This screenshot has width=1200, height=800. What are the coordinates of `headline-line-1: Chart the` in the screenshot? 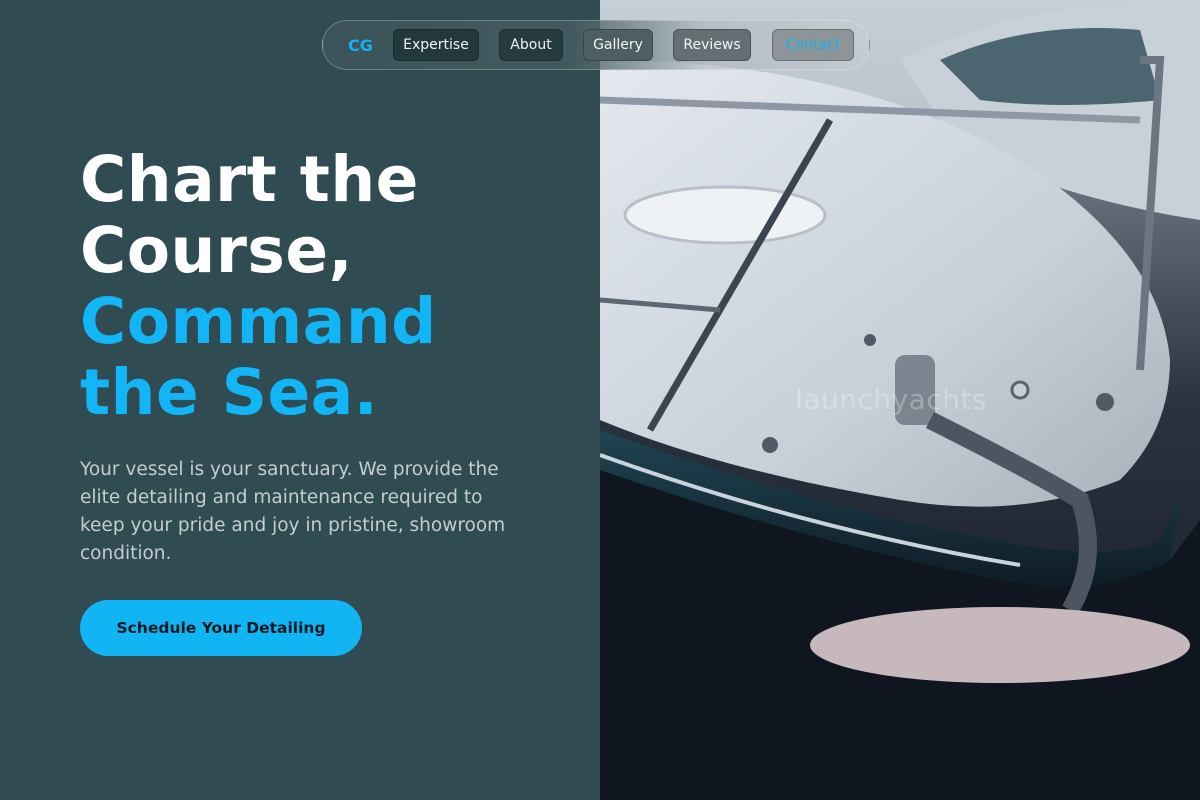 It's located at (249, 179).